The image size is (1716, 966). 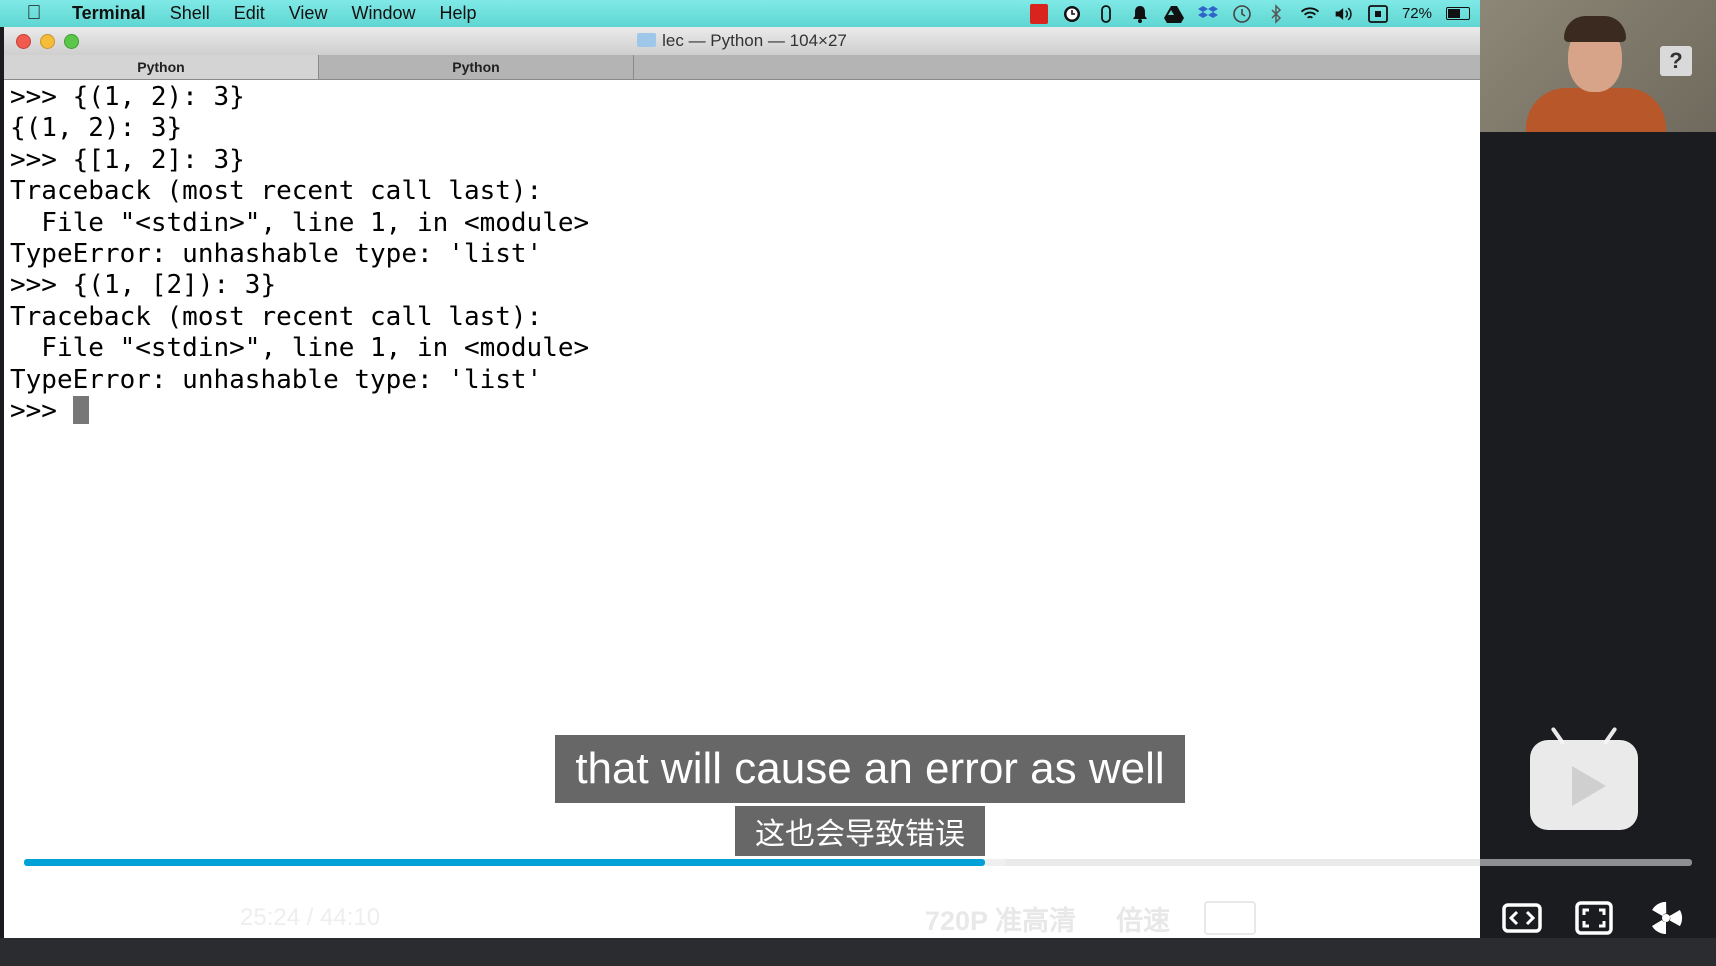 I want to click on menu-edit: Edit, so click(x=249, y=13).